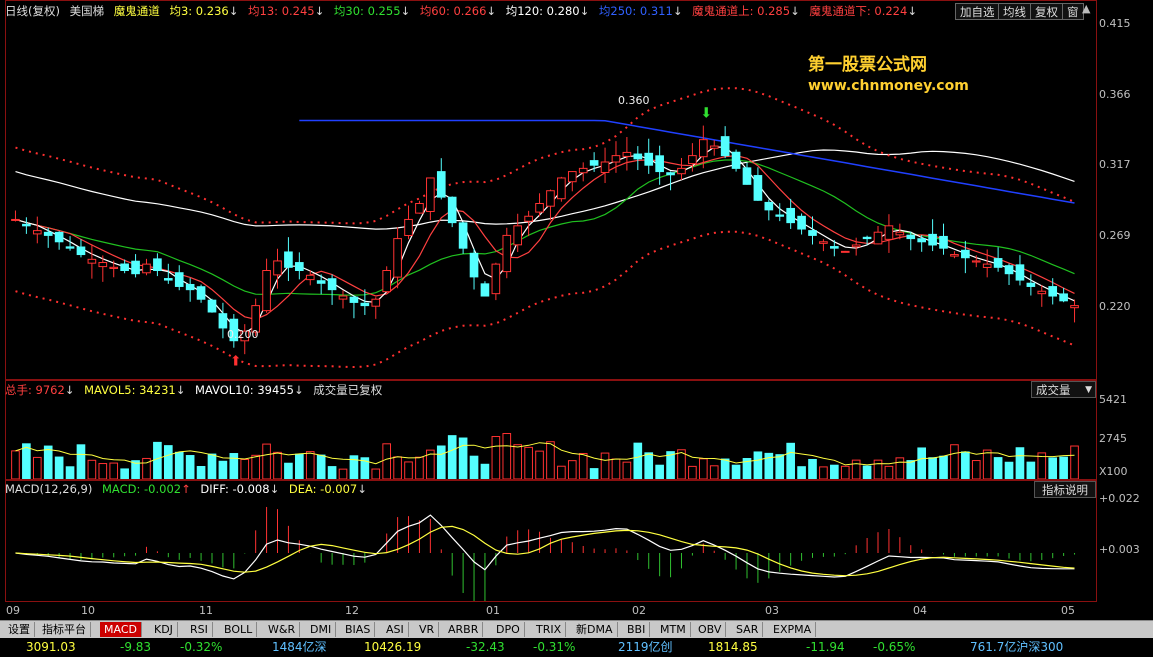 The image size is (1153, 657). I want to click on x-tick-label: 04, so click(920, 610).